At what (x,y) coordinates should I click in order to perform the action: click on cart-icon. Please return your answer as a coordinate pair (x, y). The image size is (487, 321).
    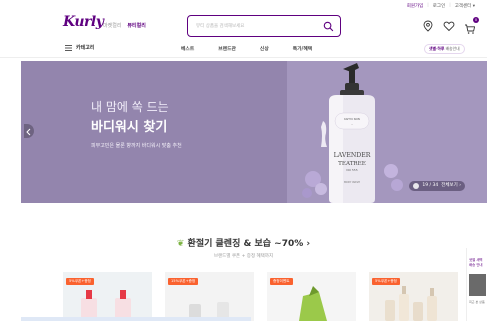
    Looking at the image, I should click on (470, 29).